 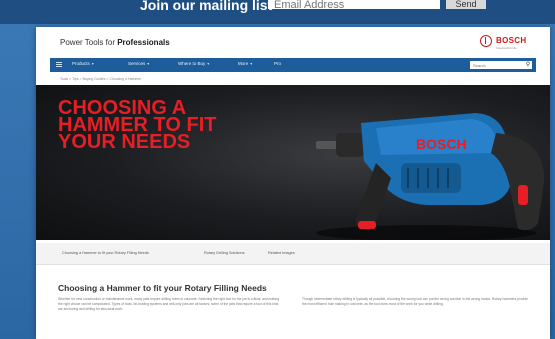 I want to click on bosch-logo: BOSCH Invented for life, so click(x=511, y=45).